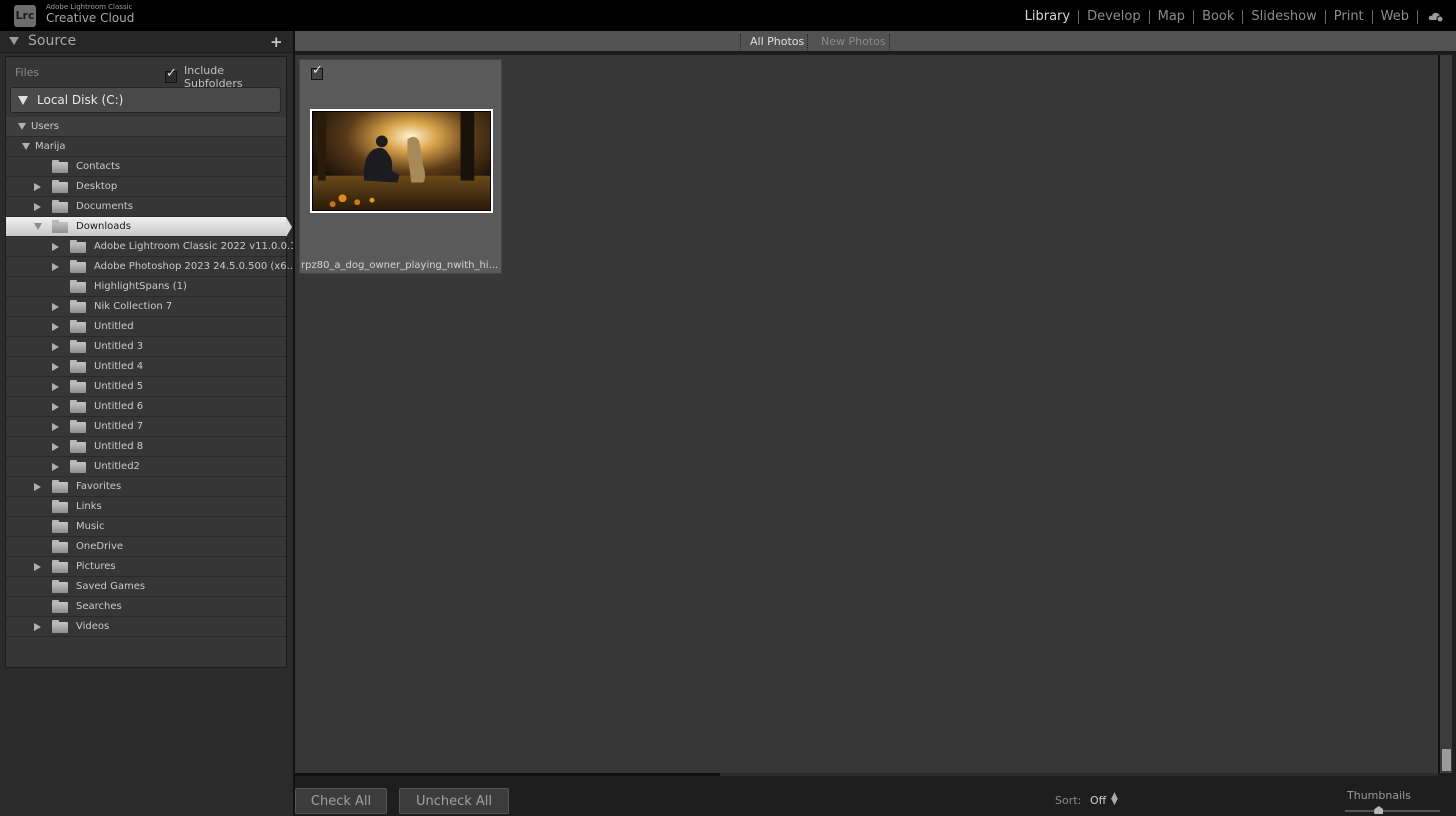 The height and width of the screenshot is (816, 1456). What do you see at coordinates (117, 466) in the screenshot?
I see `folder-name: Untitled2` at bounding box center [117, 466].